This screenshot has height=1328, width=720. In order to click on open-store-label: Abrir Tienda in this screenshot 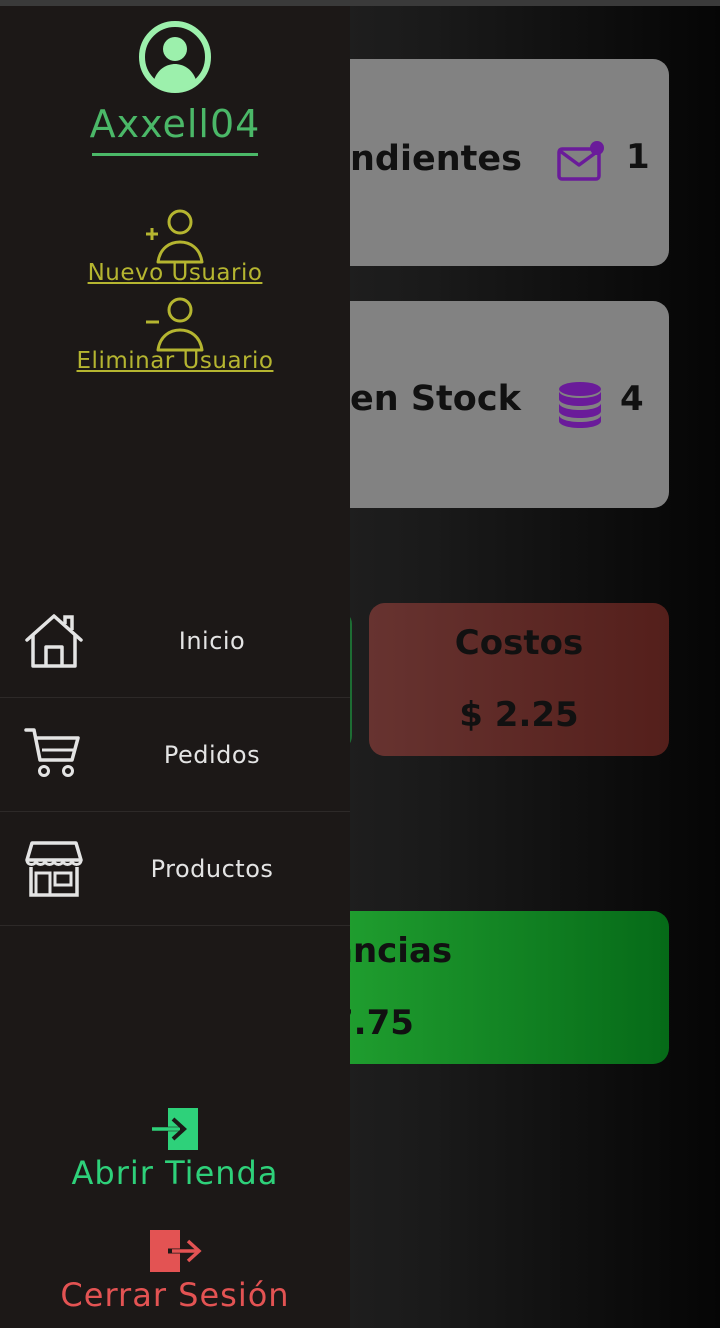, I will do `click(175, 1173)`.